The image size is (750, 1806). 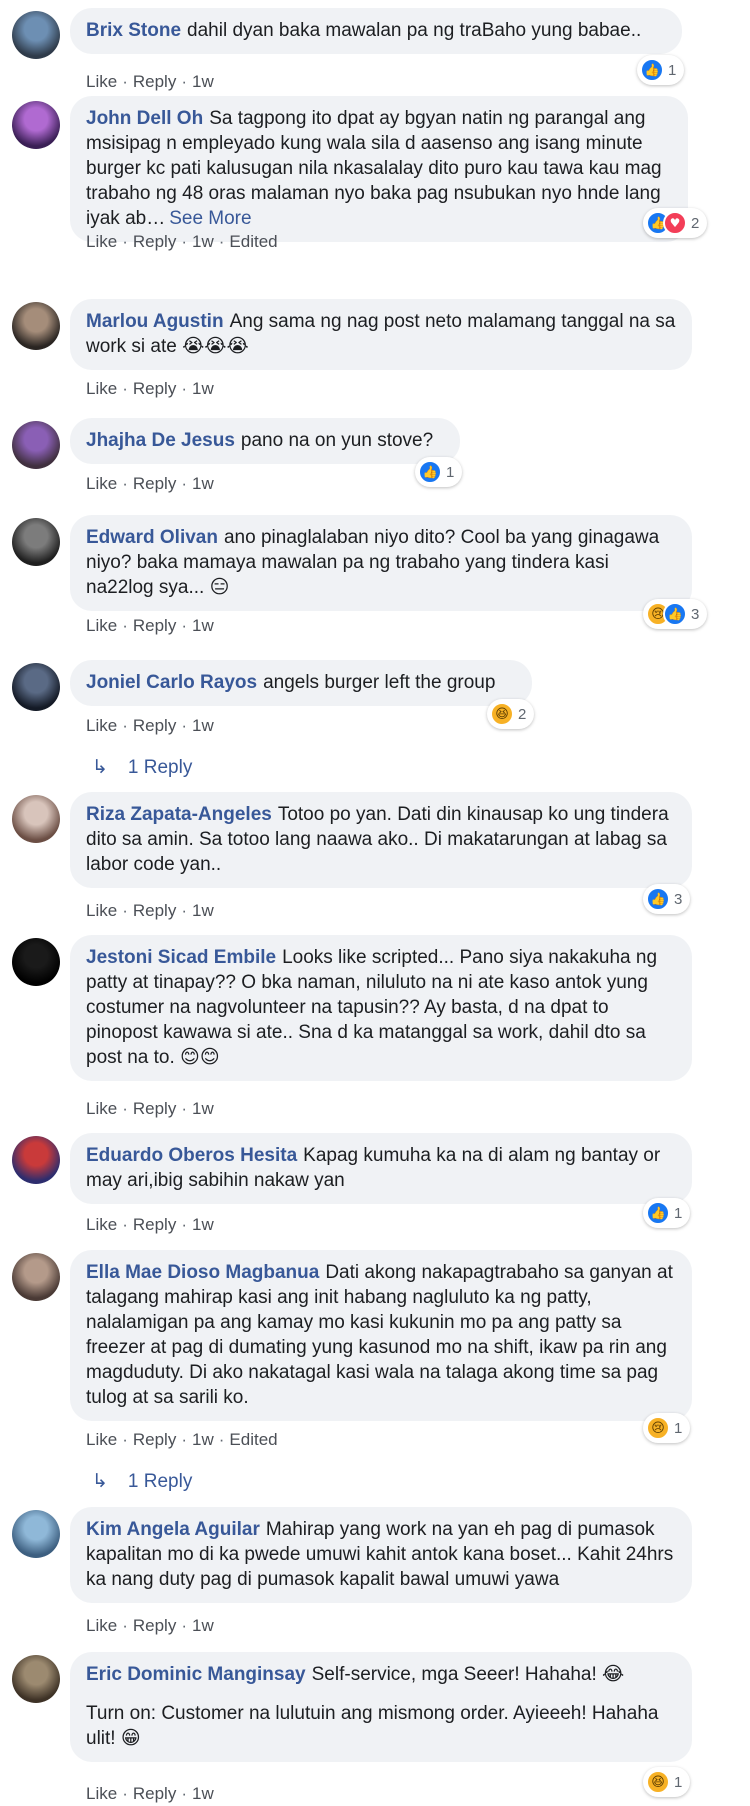 I want to click on see-more-link: See More, so click(x=210, y=218).